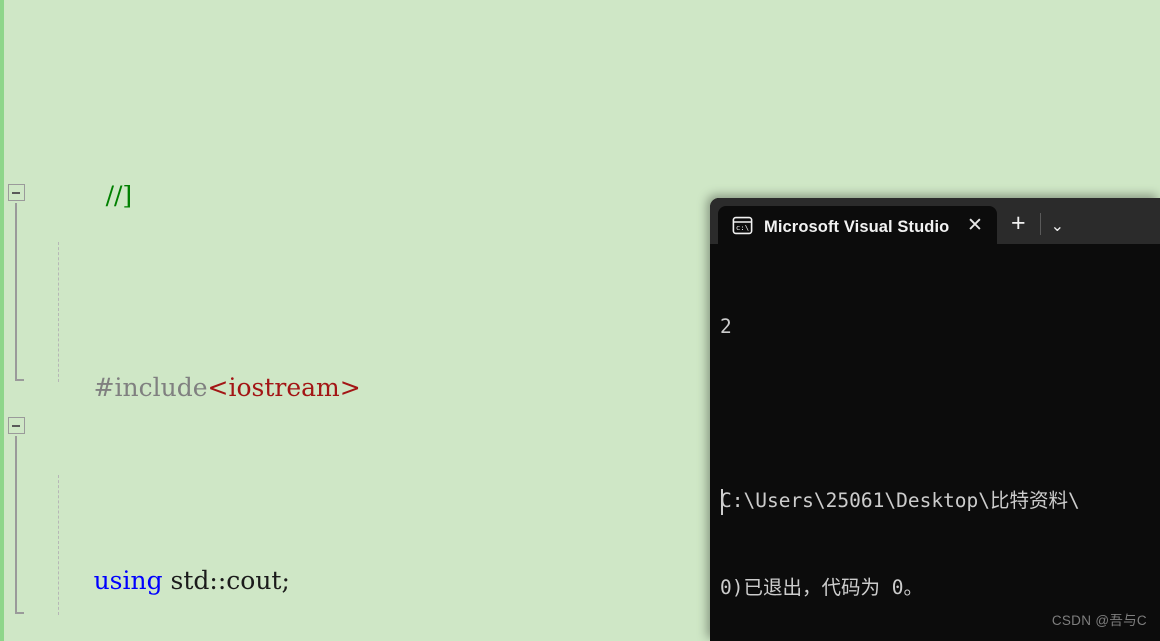 The height and width of the screenshot is (641, 1160). I want to click on code-token-include-header: <iostream>, so click(284, 388).